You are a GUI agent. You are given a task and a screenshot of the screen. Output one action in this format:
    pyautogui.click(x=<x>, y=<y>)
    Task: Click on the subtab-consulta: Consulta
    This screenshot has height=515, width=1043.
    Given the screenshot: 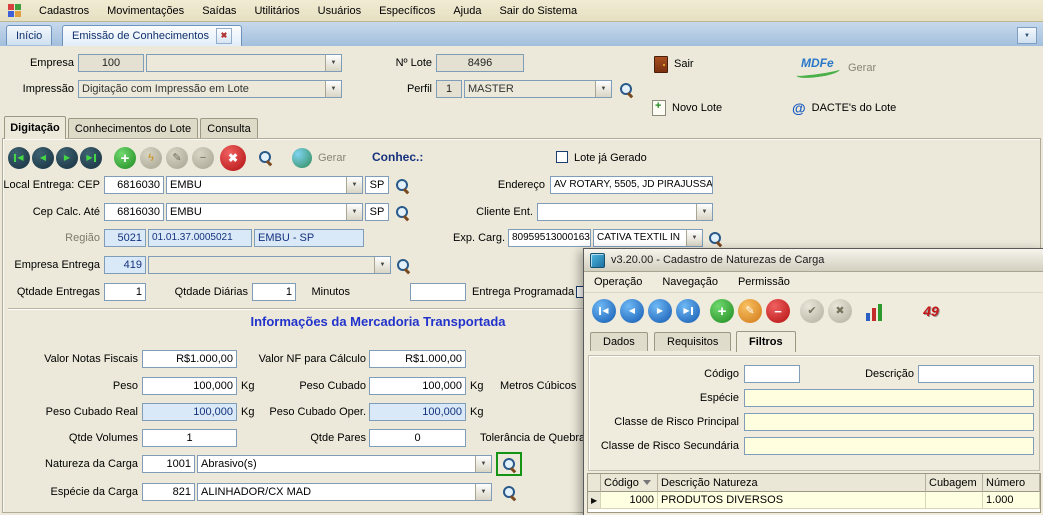 What is the action you would take?
    pyautogui.click(x=229, y=128)
    